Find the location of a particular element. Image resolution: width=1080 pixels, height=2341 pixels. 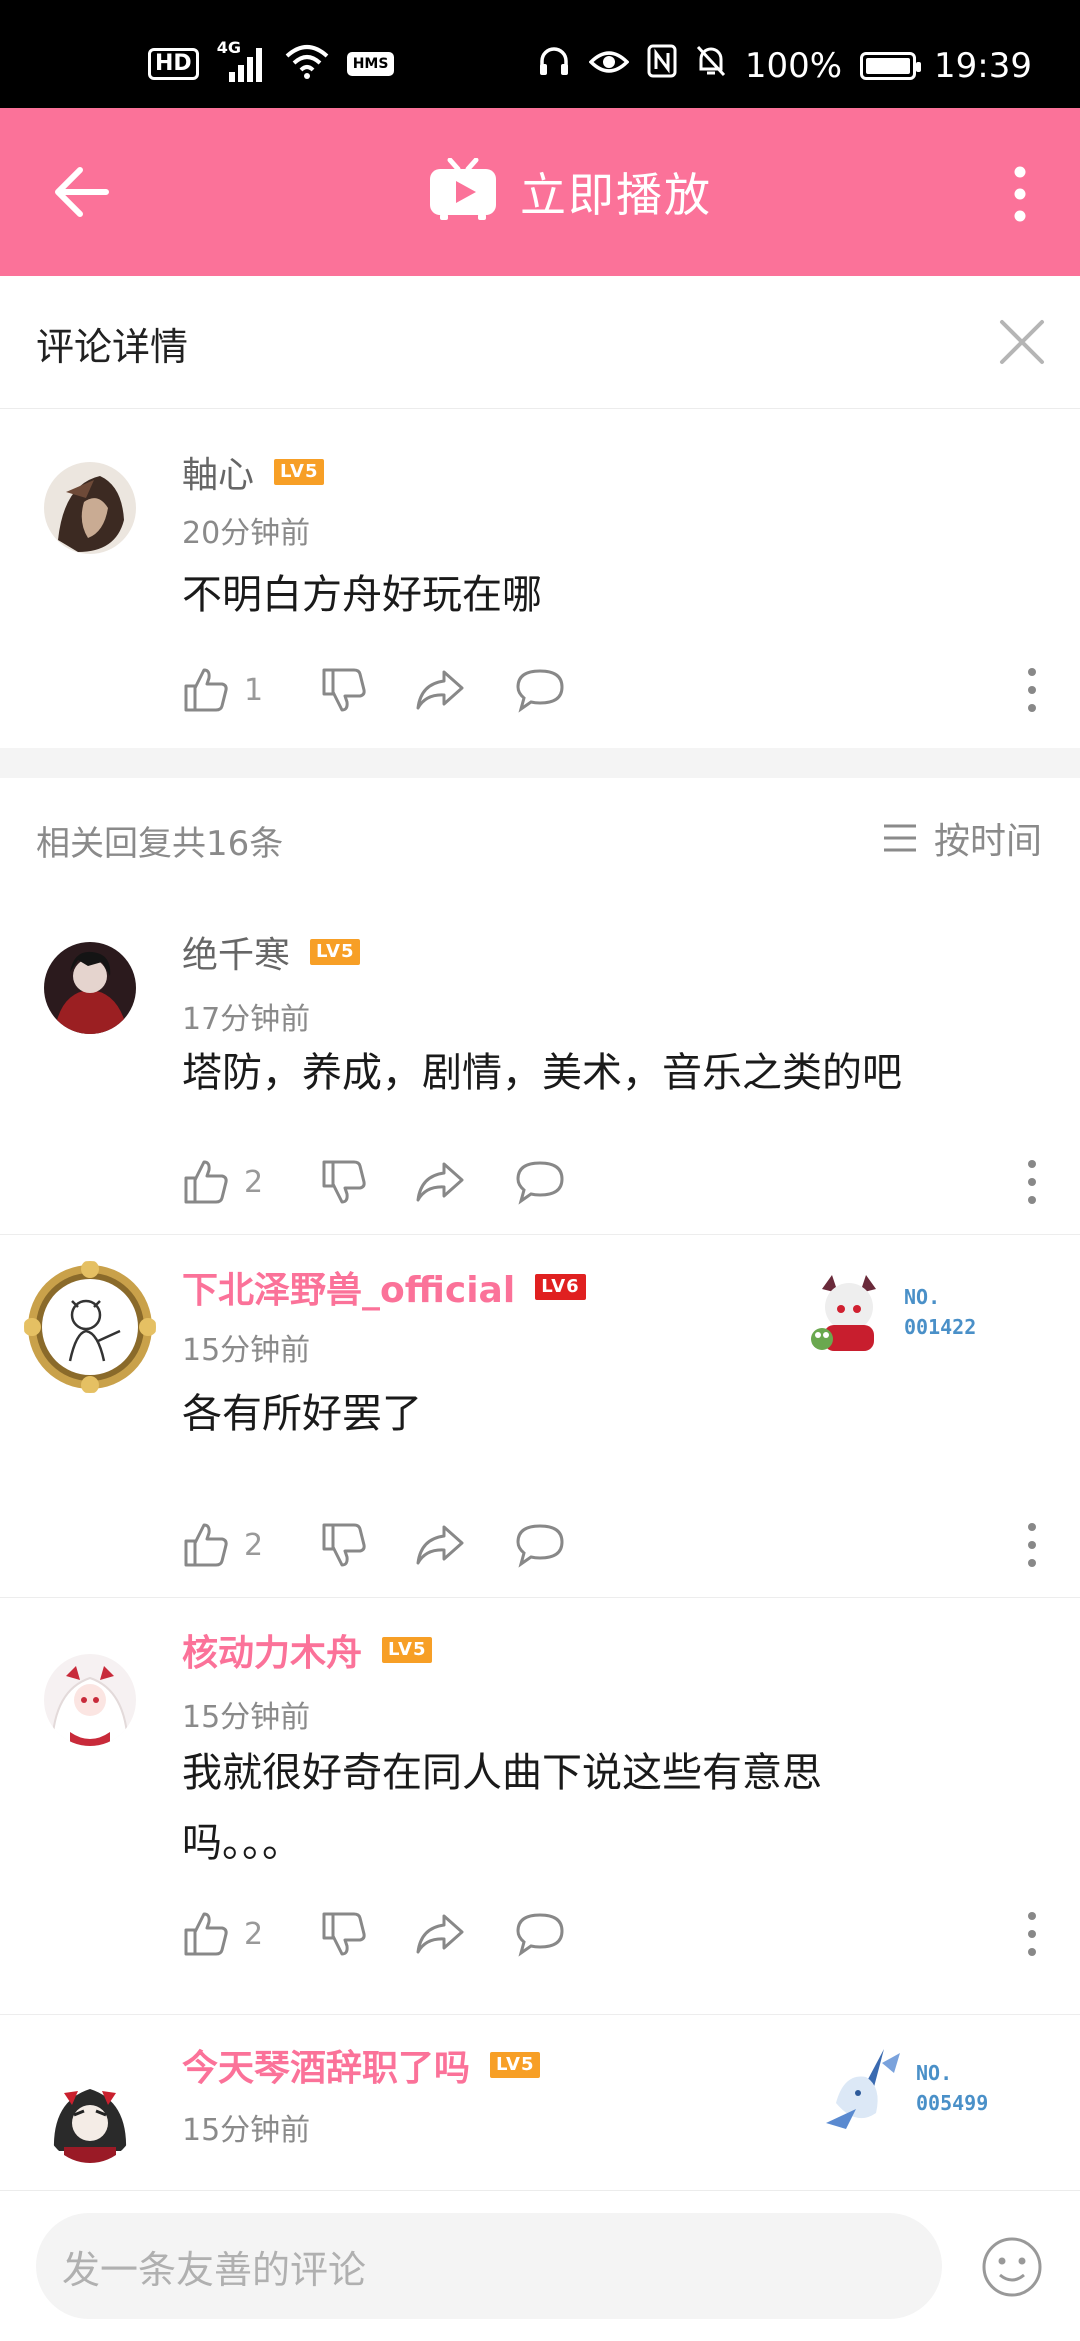

comment-text: 塔防，养成，剧情，美术，音乐之类的吧 is located at coordinates (542, 1073).